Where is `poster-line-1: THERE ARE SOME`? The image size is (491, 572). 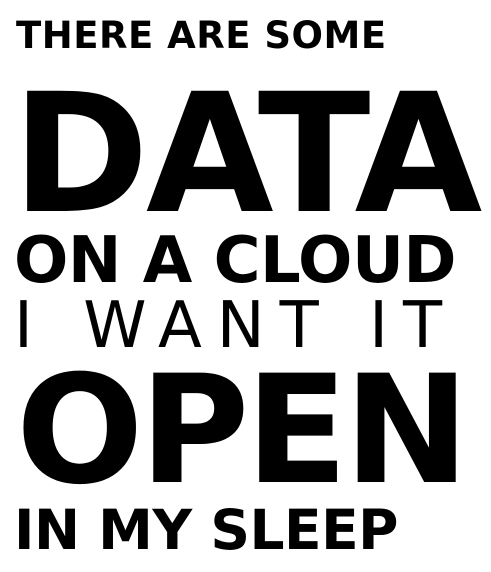 poster-line-1: THERE ARE SOME is located at coordinates (201, 35).